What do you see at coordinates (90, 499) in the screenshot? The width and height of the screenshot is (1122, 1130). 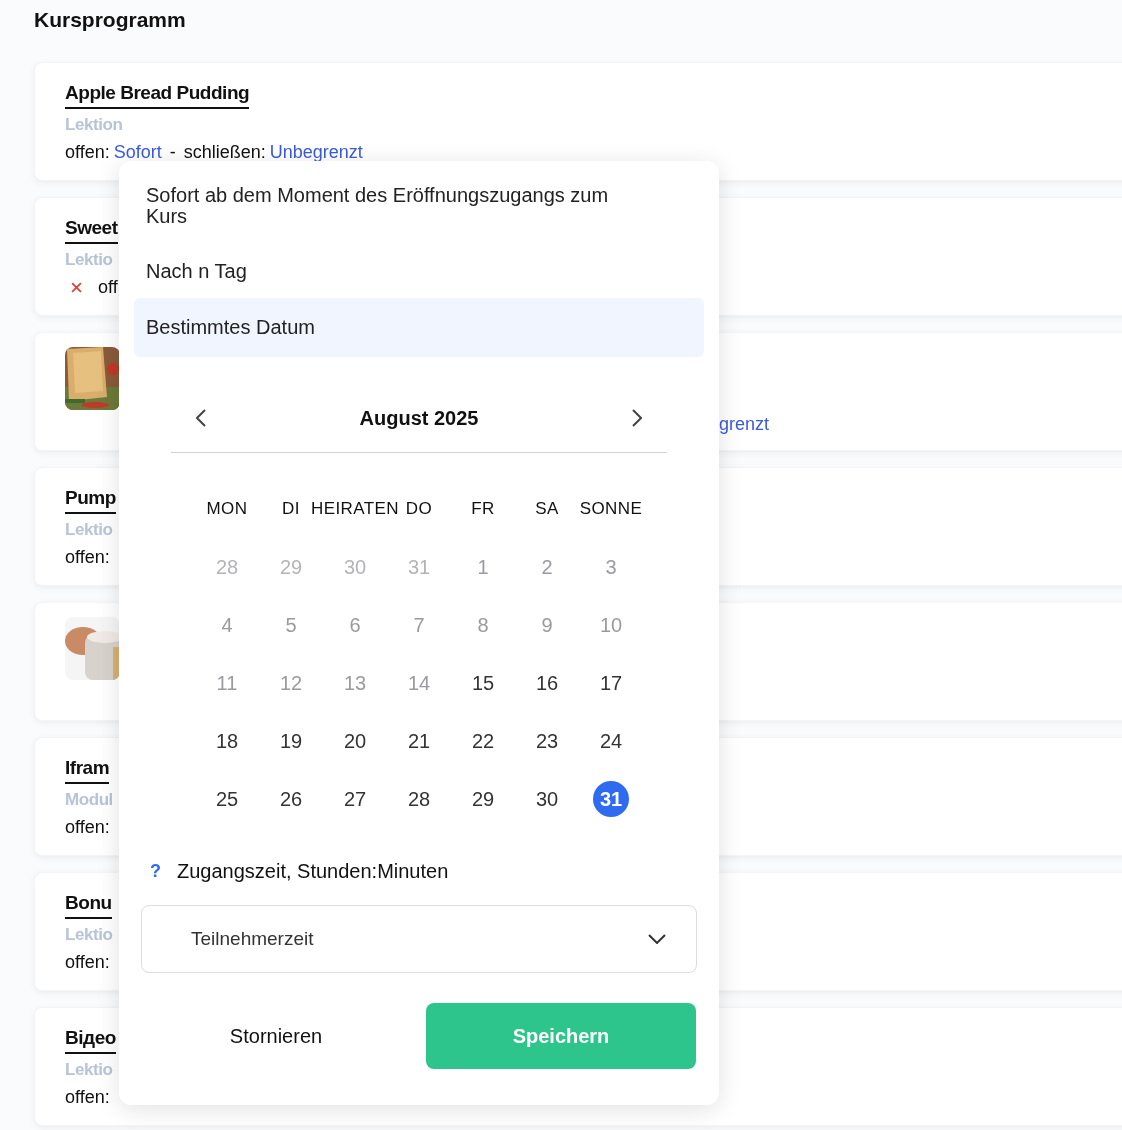 I see `lesson-title: Pump` at bounding box center [90, 499].